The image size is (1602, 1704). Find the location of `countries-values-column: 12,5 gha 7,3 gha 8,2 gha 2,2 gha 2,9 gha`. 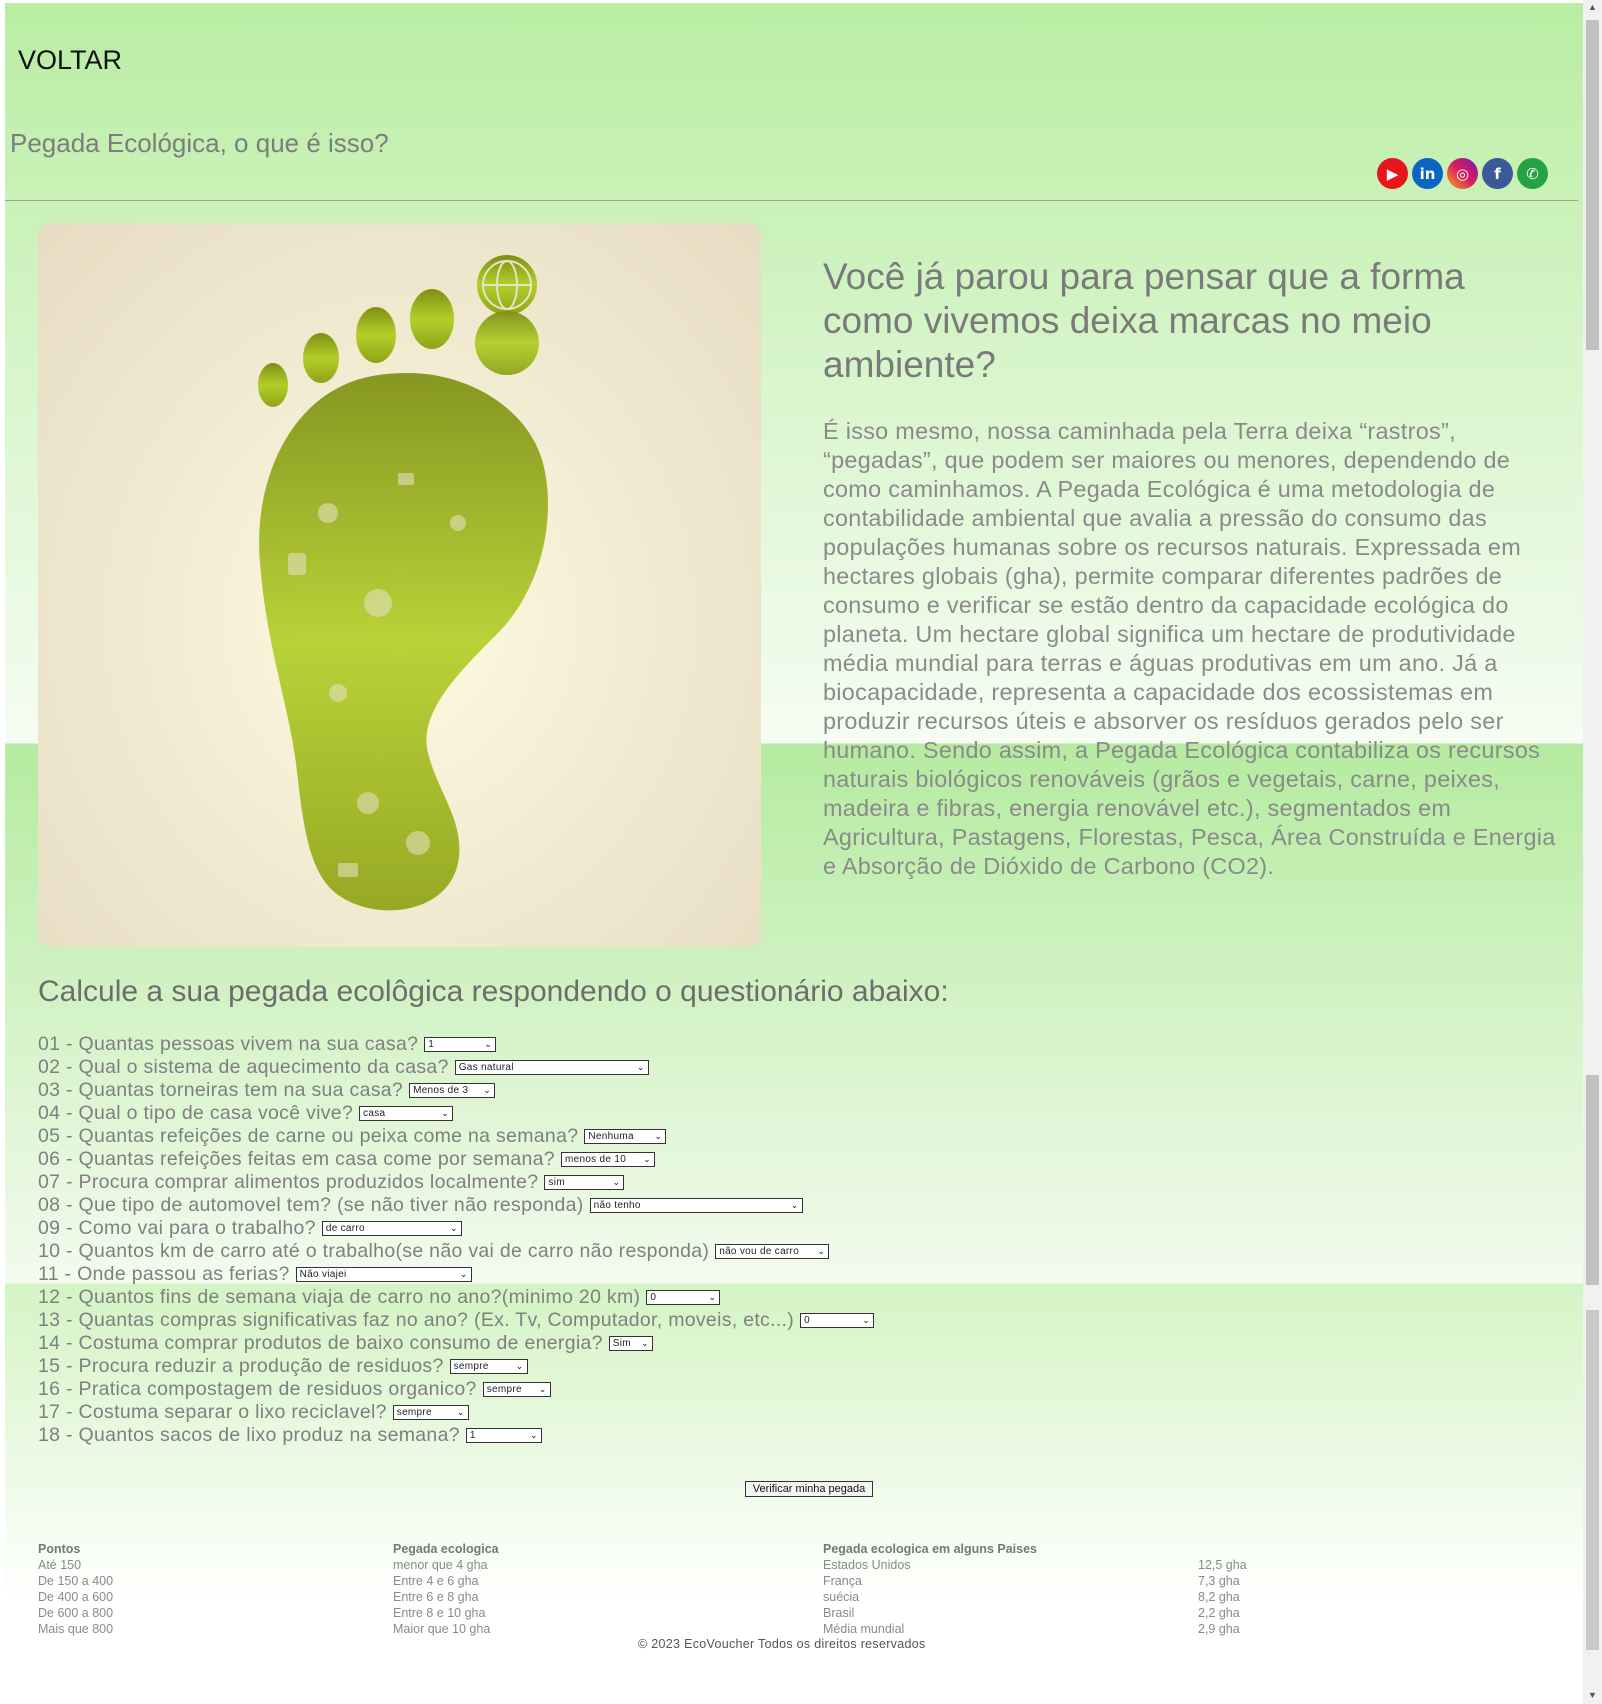

countries-values-column: 12,5 gha 7,3 gha 8,2 gha 2,2 gha 2,9 gha is located at coordinates (1222, 1589).